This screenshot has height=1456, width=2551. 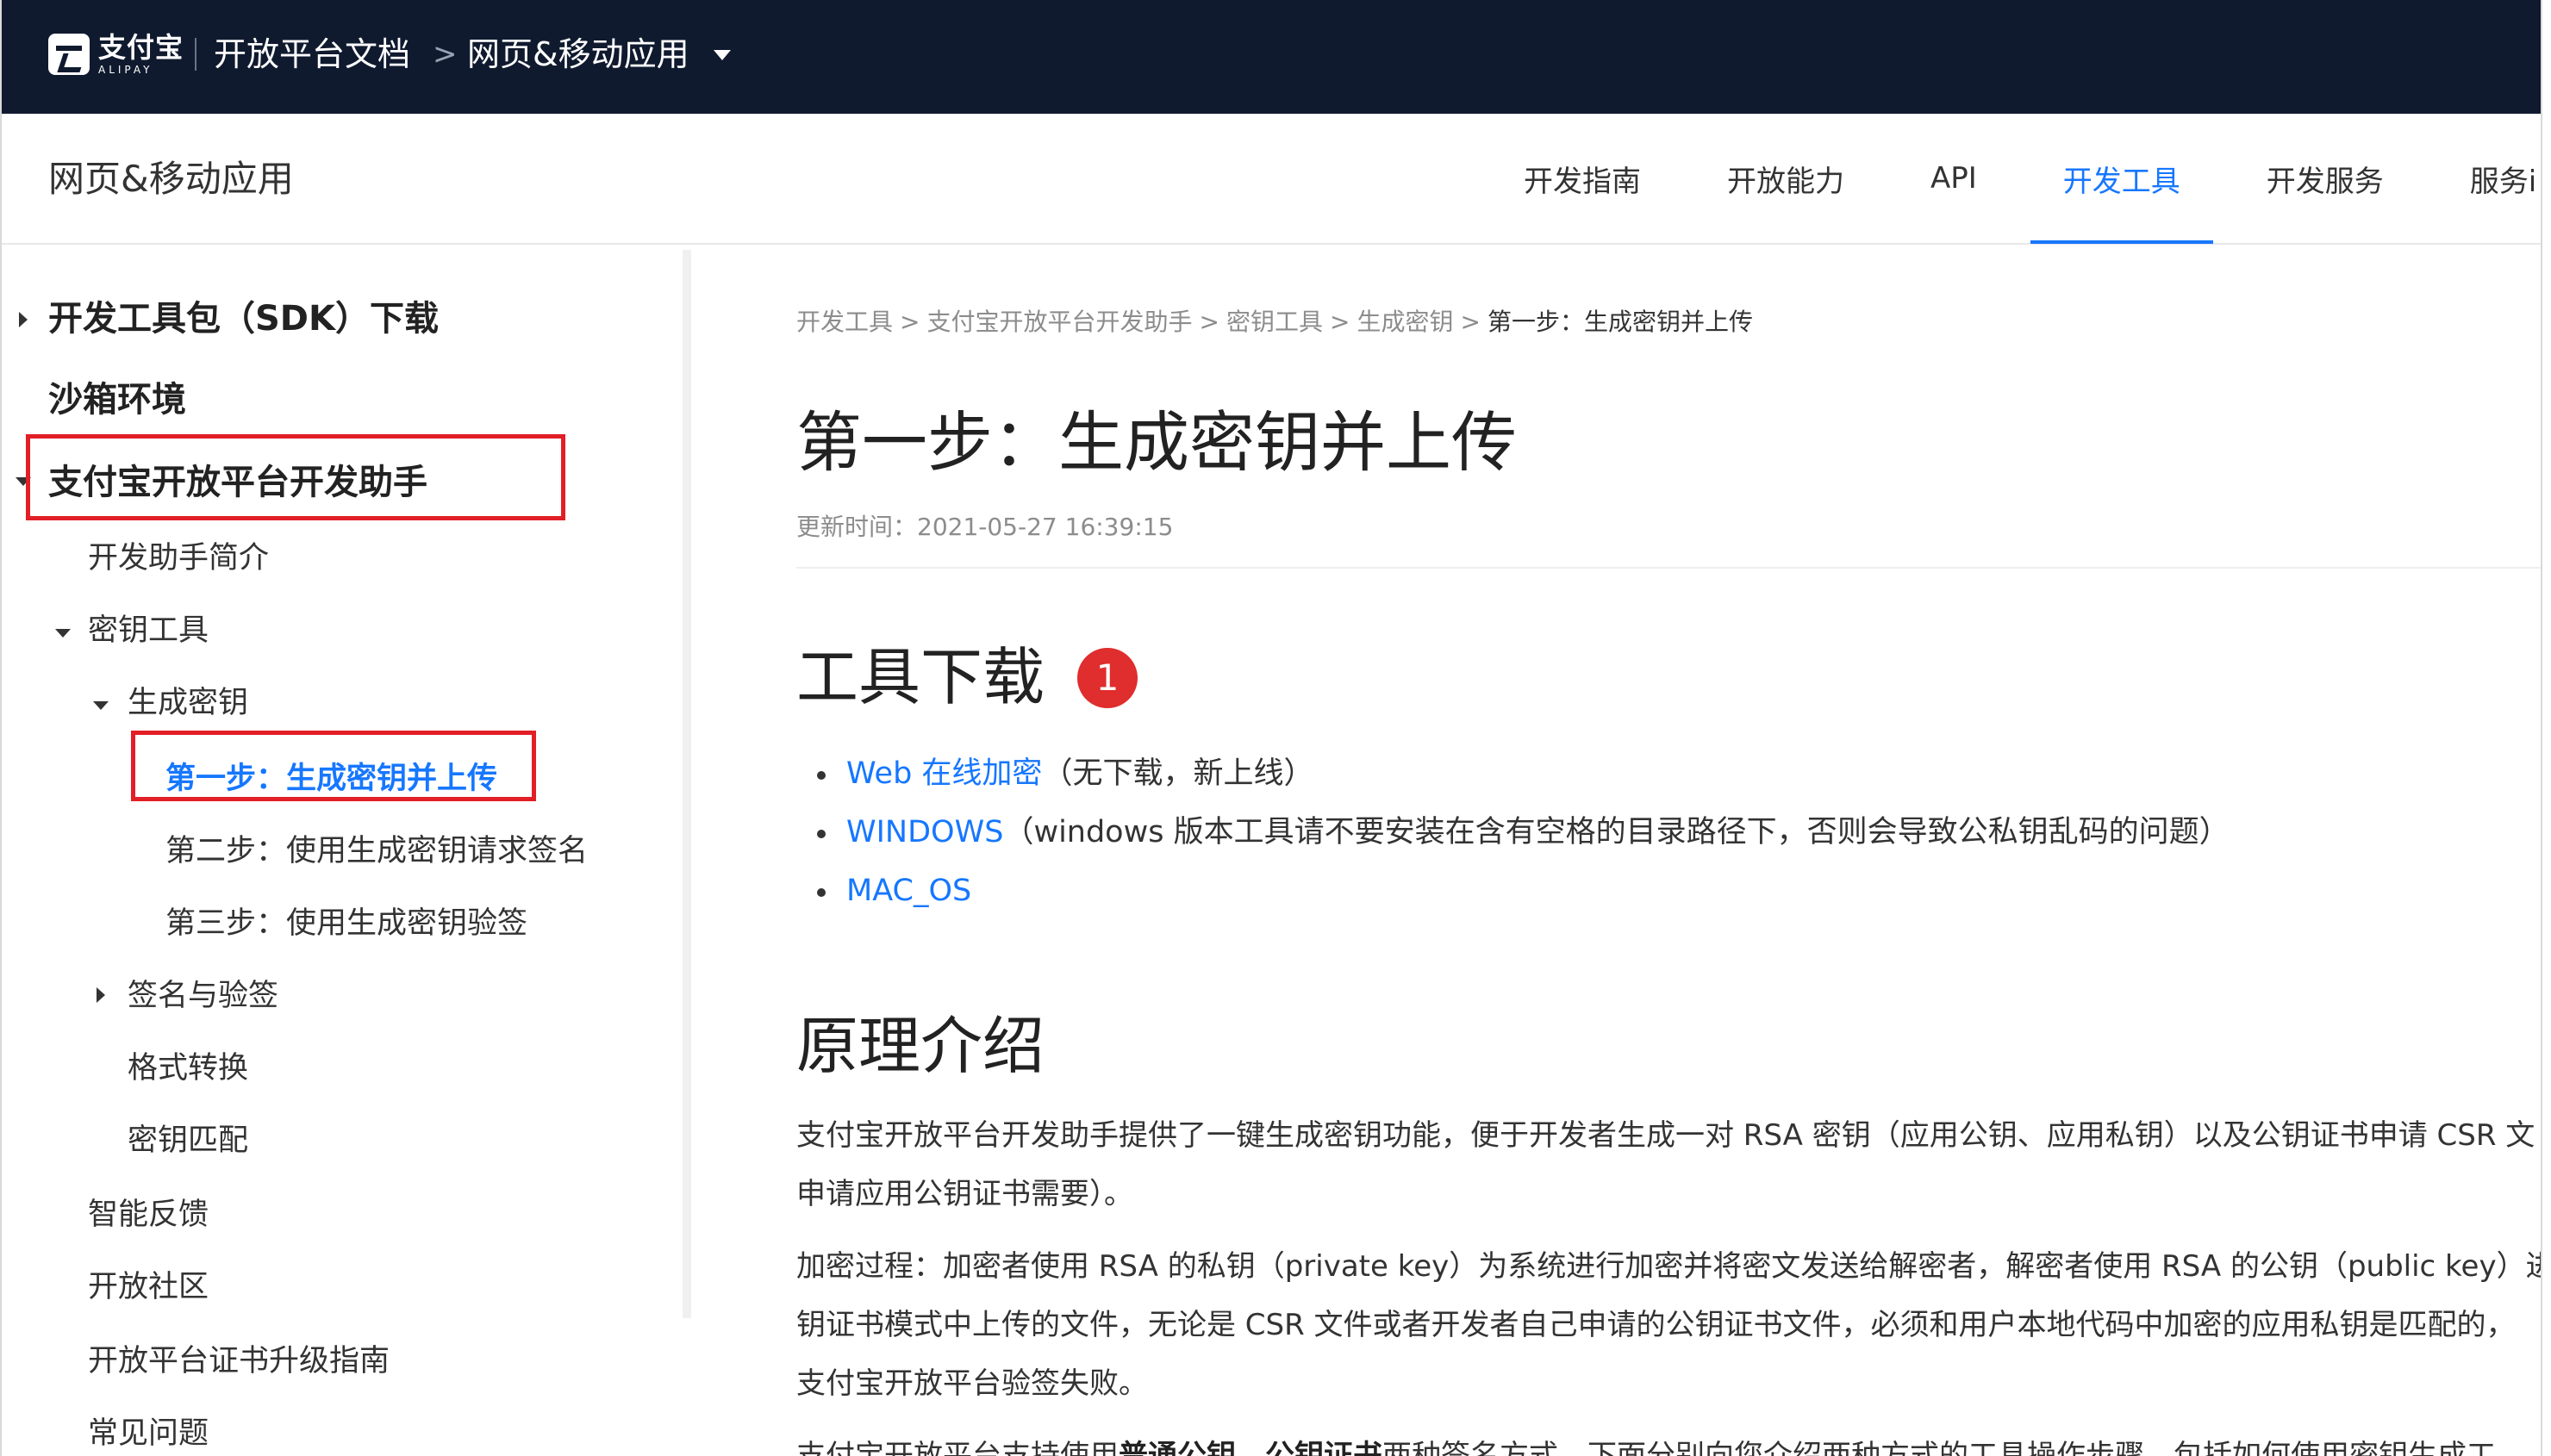 What do you see at coordinates (2122, 179) in the screenshot?
I see `nav-dev-tools: 开发工具` at bounding box center [2122, 179].